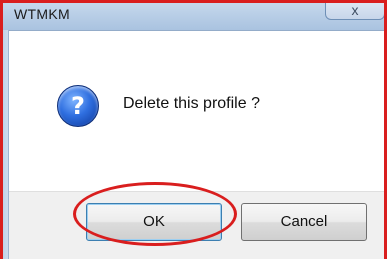 The width and height of the screenshot is (387, 259). I want to click on close-button: x, so click(355, 10).